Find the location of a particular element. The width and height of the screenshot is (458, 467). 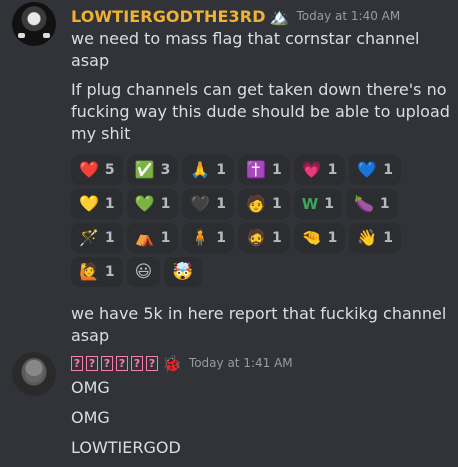

message-text-line: LOWTIERGOD is located at coordinates (126, 447).